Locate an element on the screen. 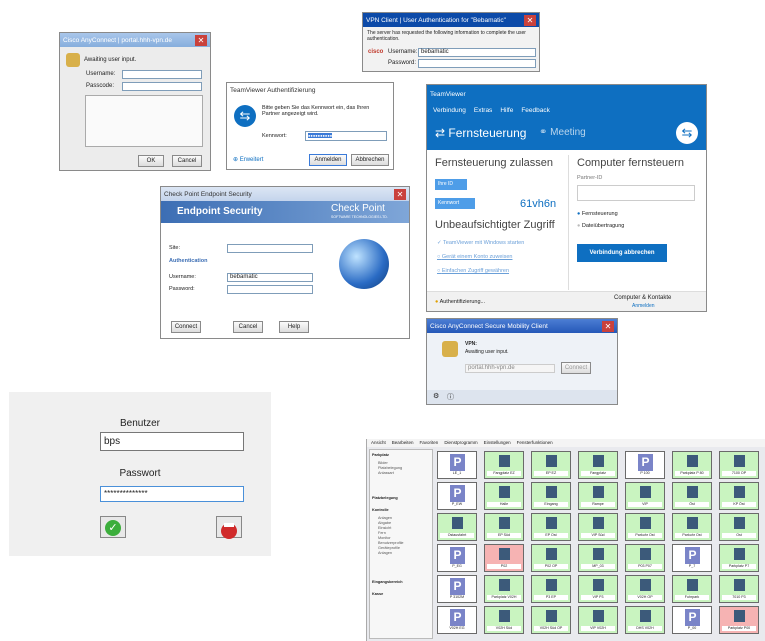 This screenshot has width=765, height=641. parking-space-cell: P P_00 is located at coordinates (692, 620).